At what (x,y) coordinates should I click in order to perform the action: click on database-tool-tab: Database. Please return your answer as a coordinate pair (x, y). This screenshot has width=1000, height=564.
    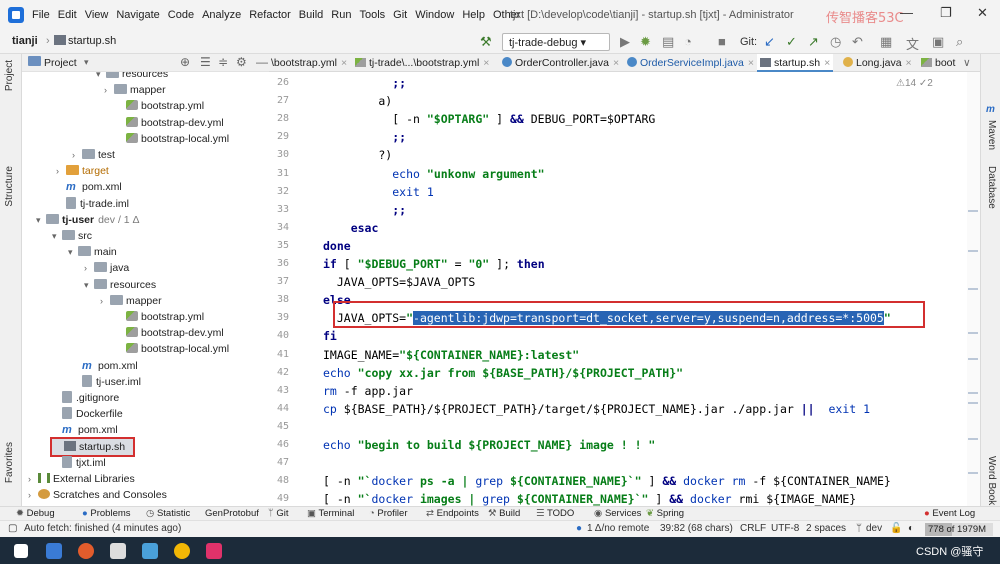
    Looking at the image, I should click on (991, 187).